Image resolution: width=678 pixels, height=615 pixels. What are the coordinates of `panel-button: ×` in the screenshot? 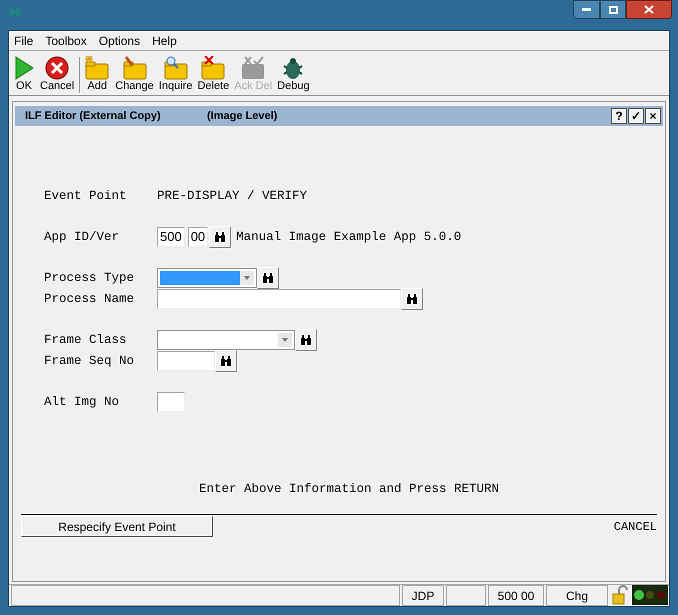 It's located at (653, 116).